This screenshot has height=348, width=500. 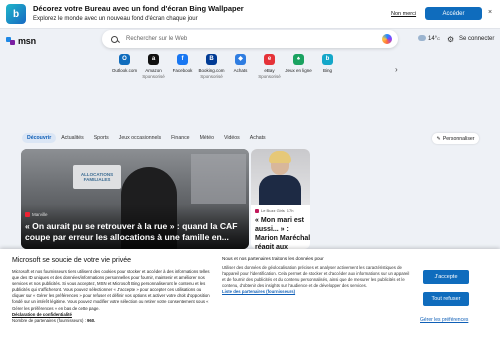 What do you see at coordinates (153, 59) in the screenshot?
I see `amazon-icon: a` at bounding box center [153, 59].